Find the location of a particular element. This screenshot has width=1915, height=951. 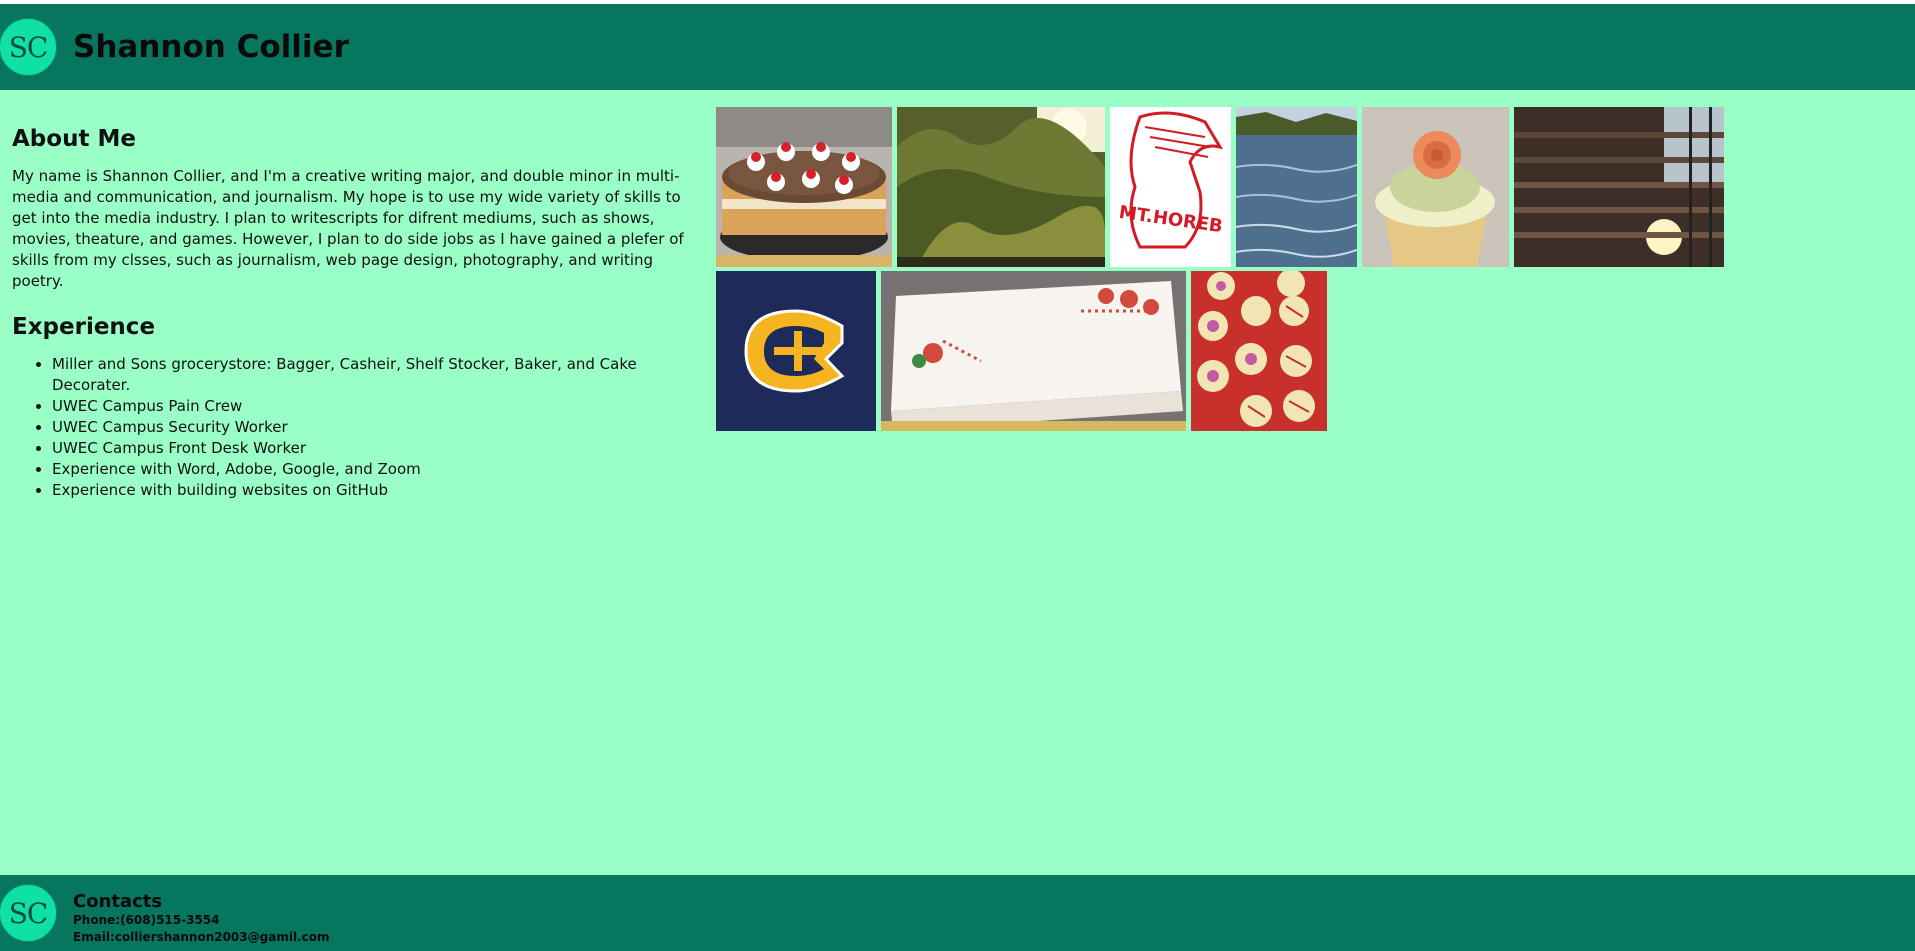

footer-logo: SC is located at coordinates (28, 913).